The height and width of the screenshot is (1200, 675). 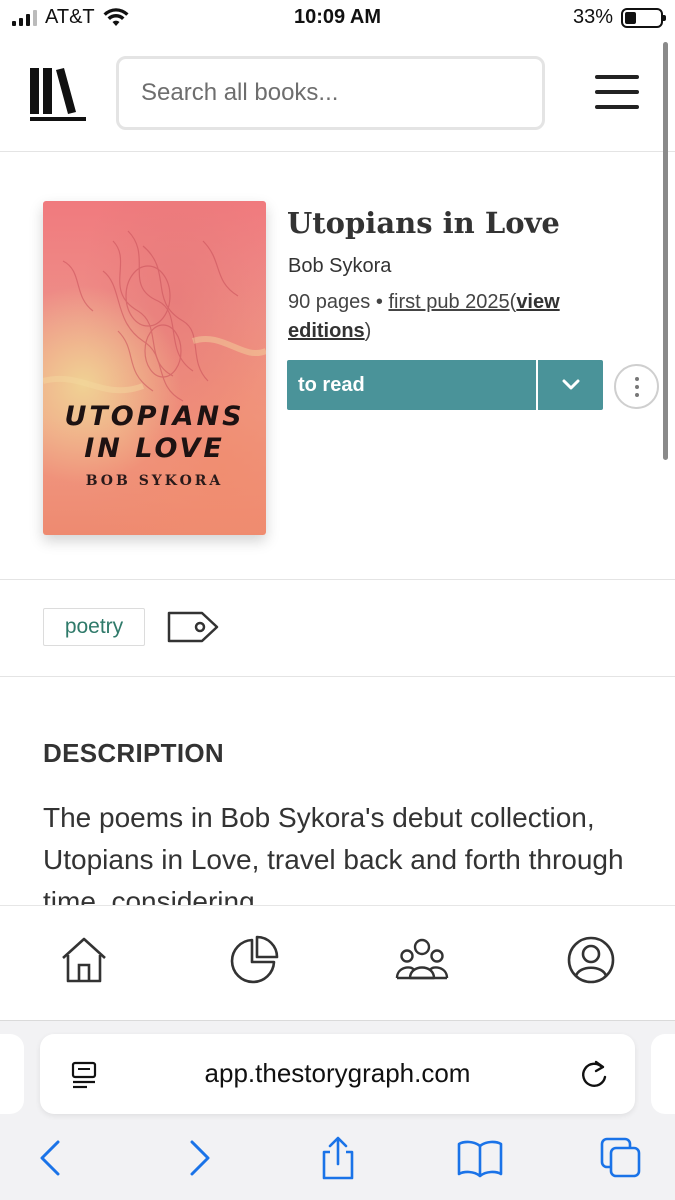 I want to click on app-bottom-nav, so click(x=337, y=963).